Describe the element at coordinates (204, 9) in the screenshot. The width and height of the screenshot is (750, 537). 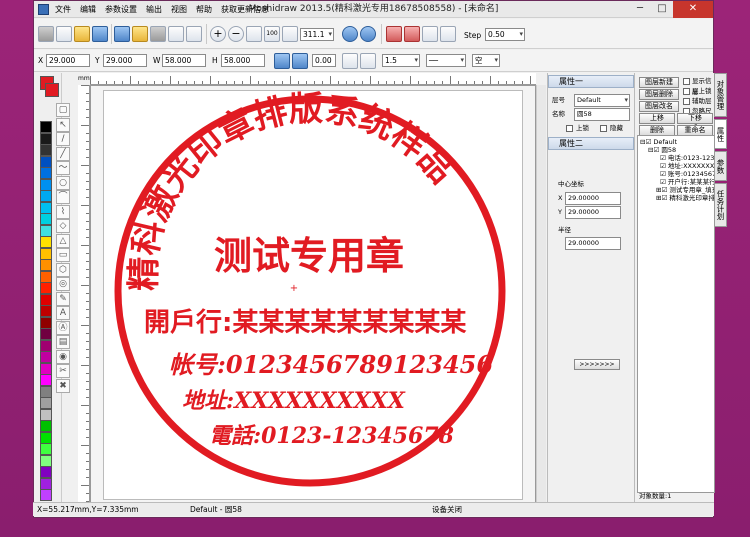
I see `menu-help: 帮助` at that location.